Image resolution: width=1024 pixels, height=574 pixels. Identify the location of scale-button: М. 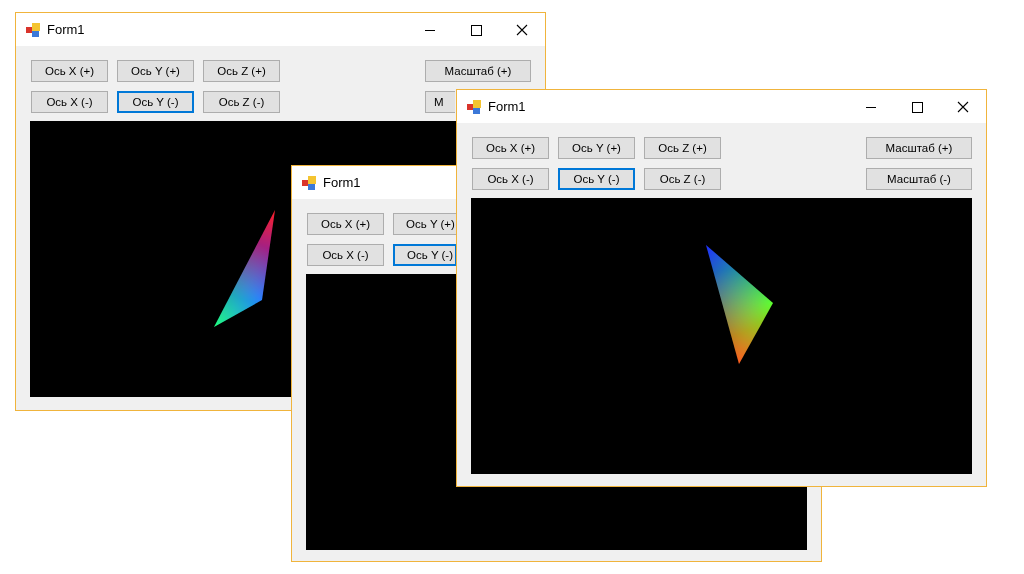
(440, 102).